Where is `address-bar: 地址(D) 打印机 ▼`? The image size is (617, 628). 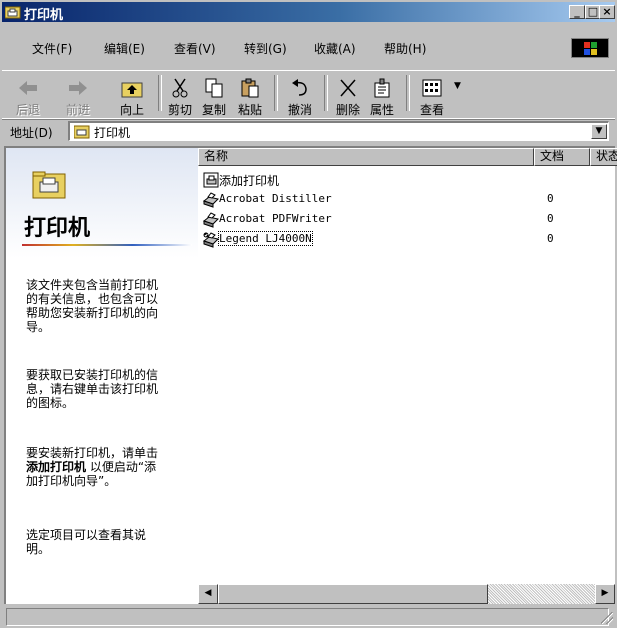
address-bar: 地址(D) 打印机 ▼ is located at coordinates (308, 131).